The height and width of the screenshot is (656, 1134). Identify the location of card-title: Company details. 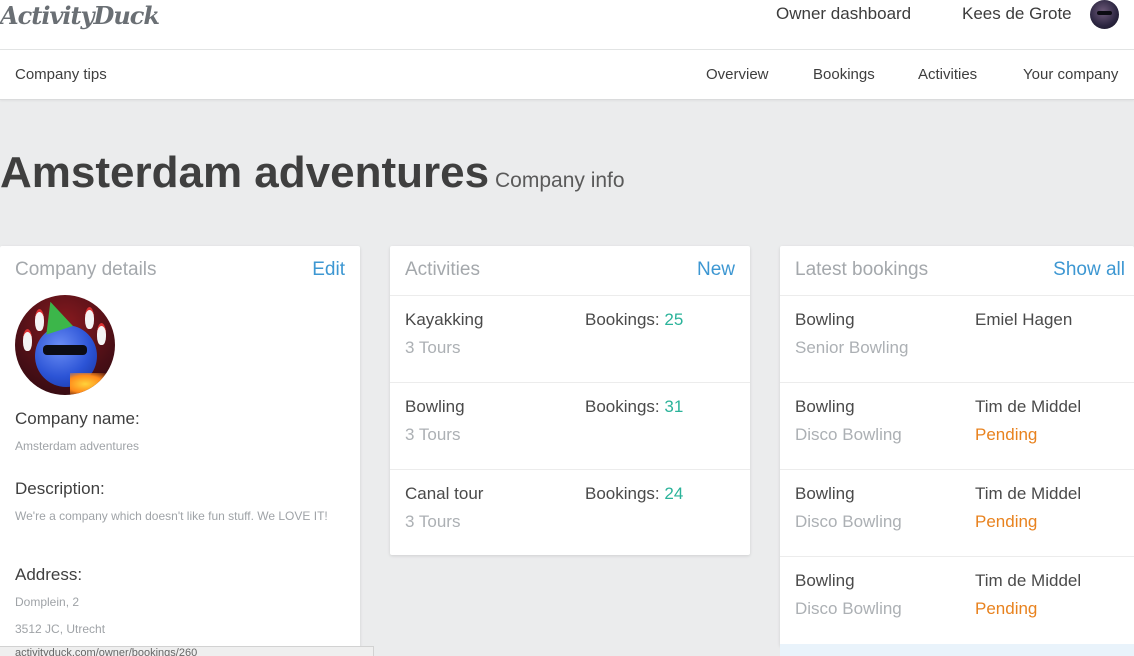
(86, 269).